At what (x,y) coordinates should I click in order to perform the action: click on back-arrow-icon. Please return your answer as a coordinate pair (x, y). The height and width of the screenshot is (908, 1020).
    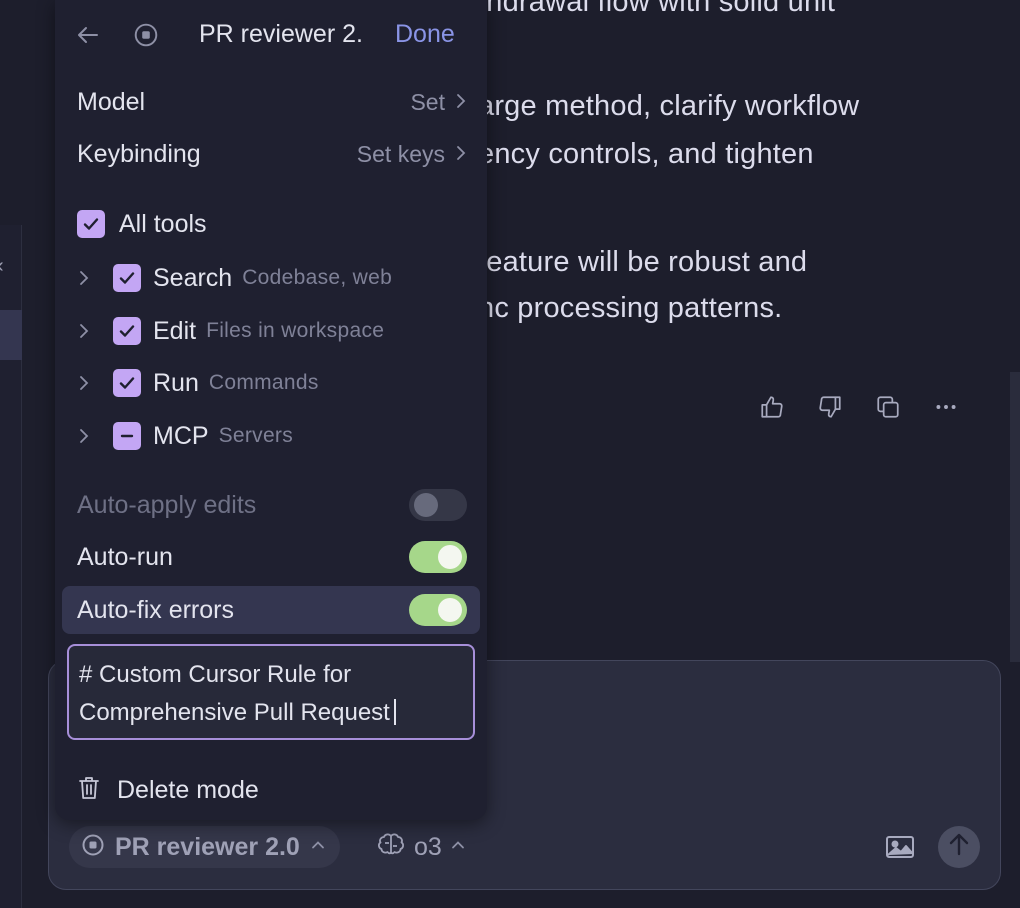
    Looking at the image, I should click on (88, 37).